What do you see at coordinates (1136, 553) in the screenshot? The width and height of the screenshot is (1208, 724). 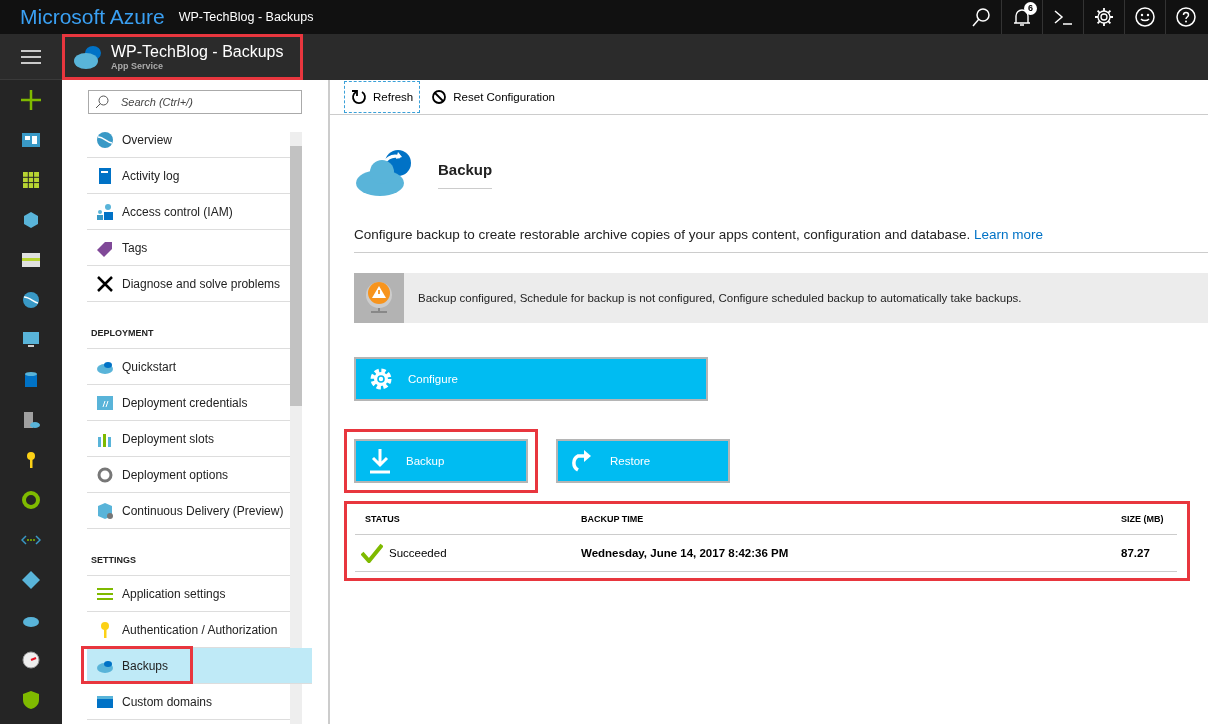 I see `table-cell-text: 87.27` at bounding box center [1136, 553].